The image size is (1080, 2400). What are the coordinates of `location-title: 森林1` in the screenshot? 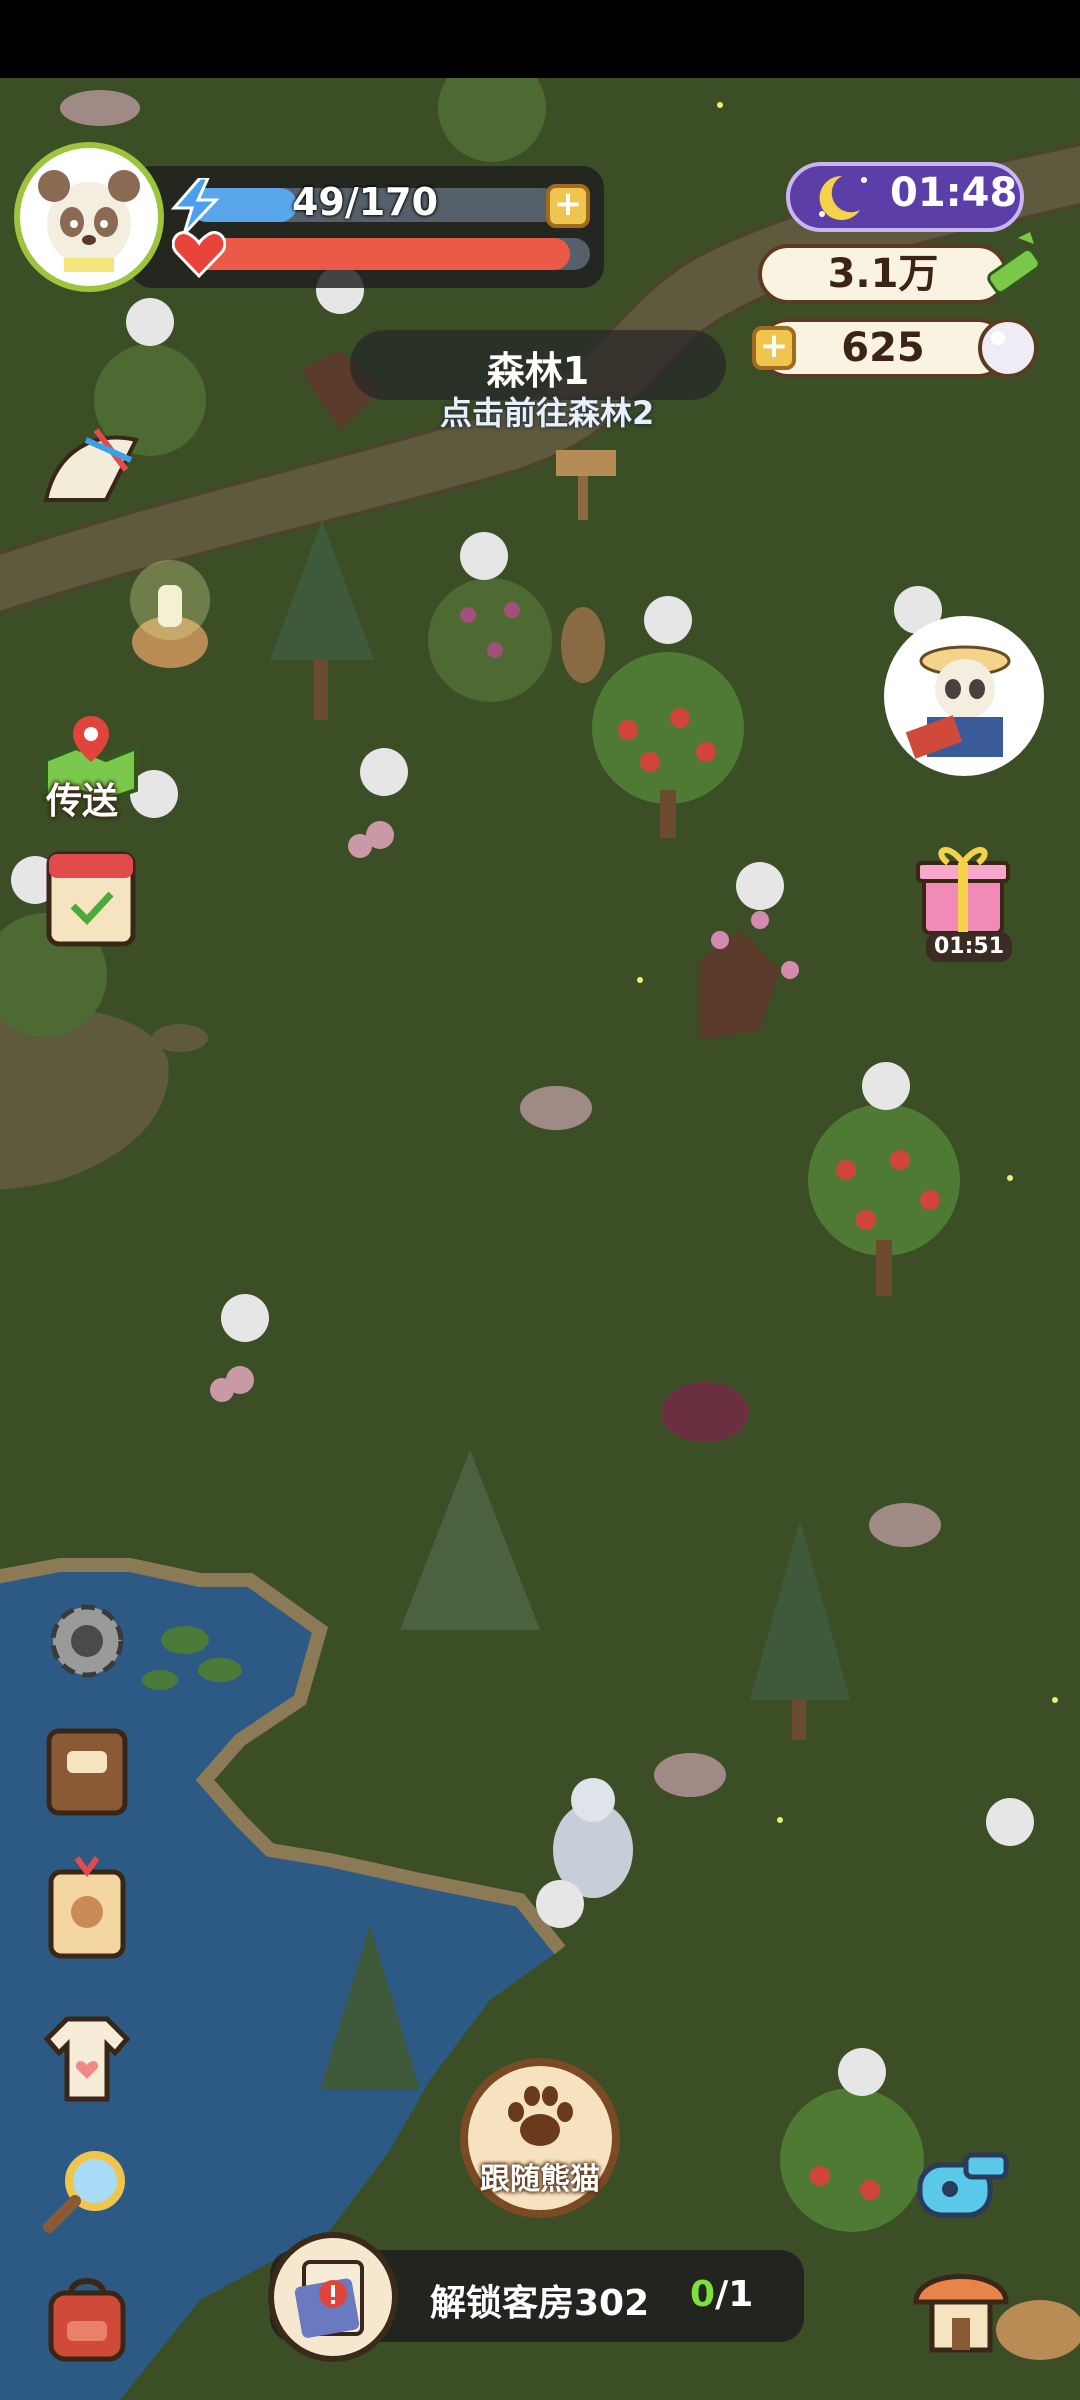 It's located at (538, 371).